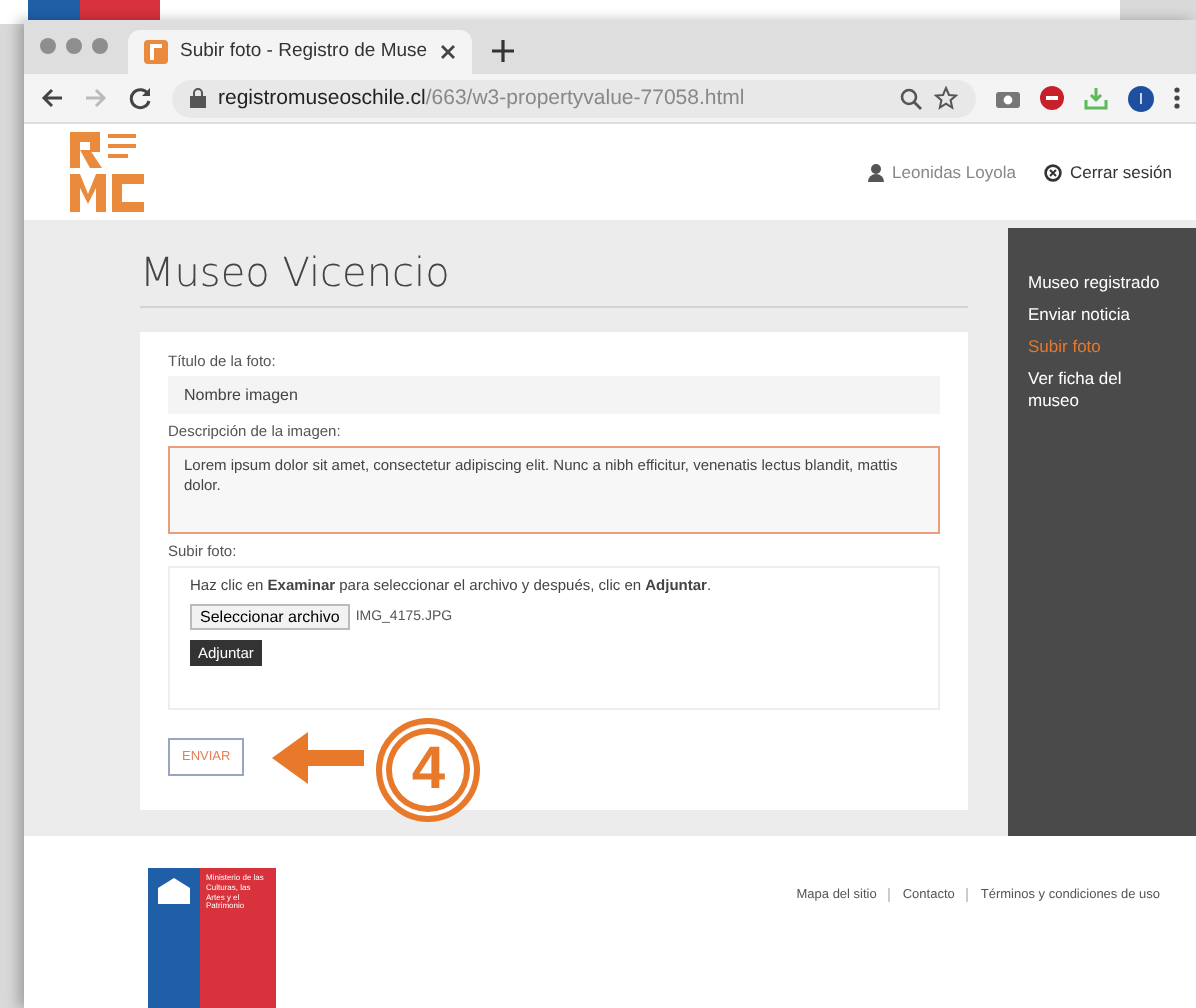  What do you see at coordinates (140, 98) in the screenshot?
I see `reload-icon` at bounding box center [140, 98].